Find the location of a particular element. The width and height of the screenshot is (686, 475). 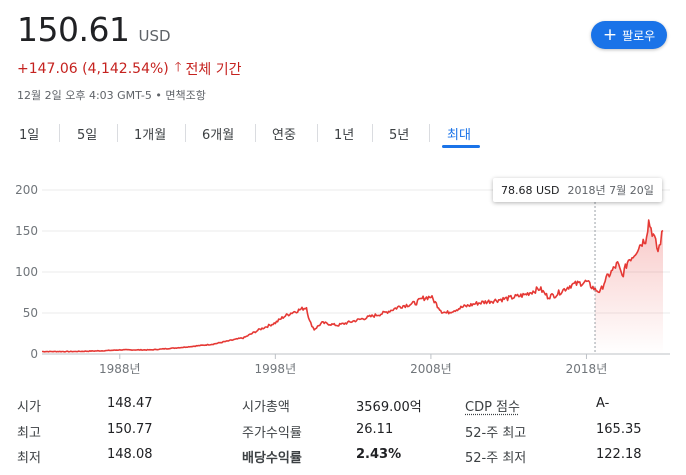

range-tabs: 1일 5일 1개월 6개월 연중 1년 5년 최대 is located at coordinates (343, 134).